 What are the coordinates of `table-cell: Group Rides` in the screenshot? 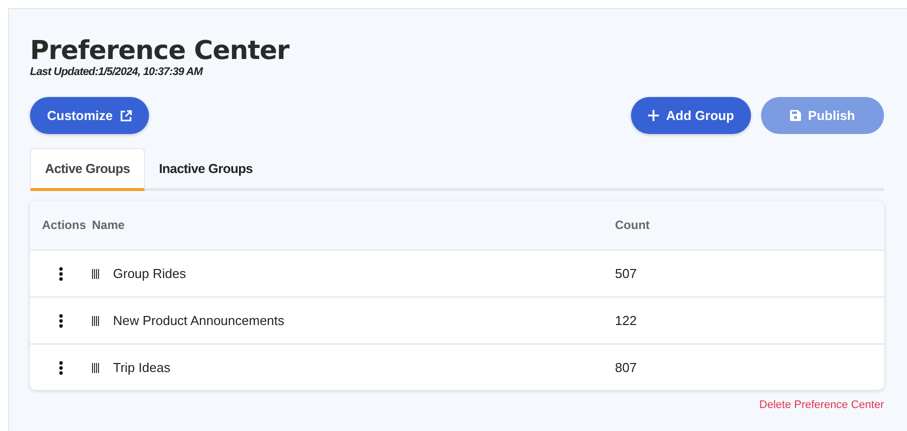 It's located at (149, 273).